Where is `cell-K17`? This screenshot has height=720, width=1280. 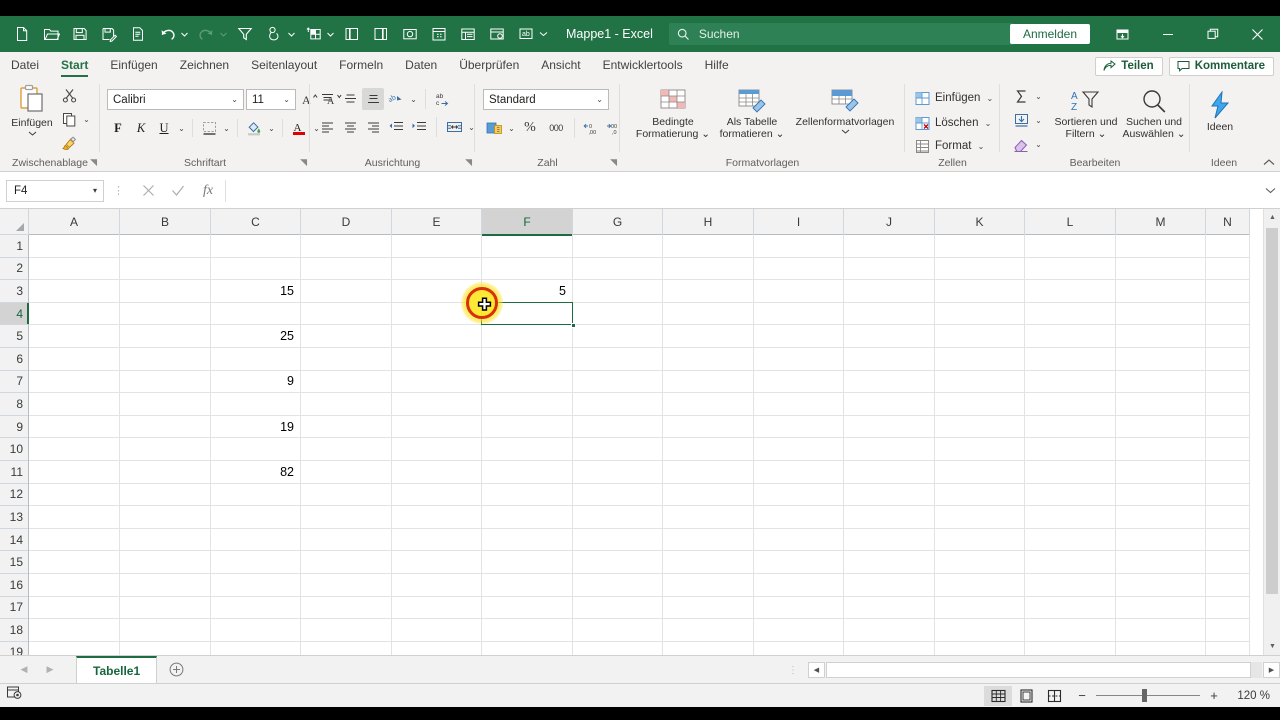
cell-K17 is located at coordinates (980, 608).